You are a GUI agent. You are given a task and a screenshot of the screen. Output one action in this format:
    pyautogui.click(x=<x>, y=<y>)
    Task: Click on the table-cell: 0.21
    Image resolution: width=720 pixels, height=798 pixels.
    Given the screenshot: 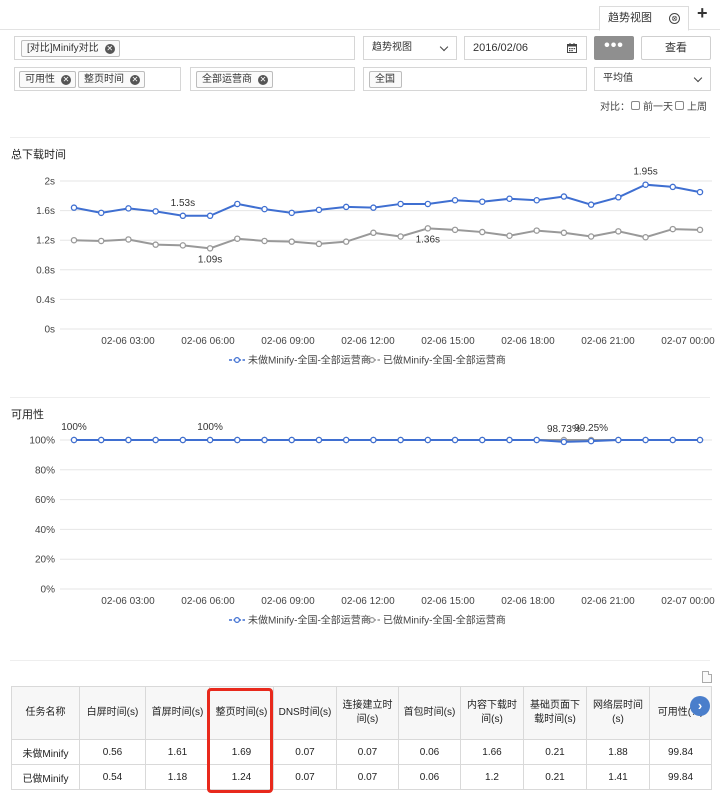 What is the action you would take?
    pyautogui.click(x=555, y=752)
    